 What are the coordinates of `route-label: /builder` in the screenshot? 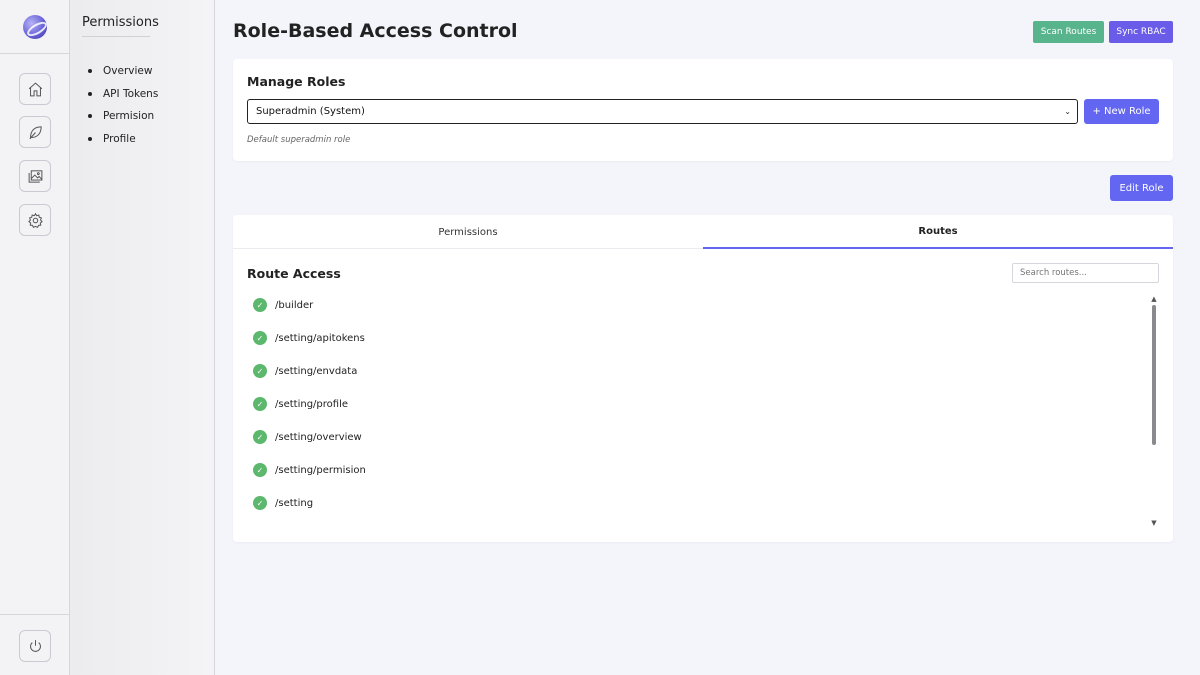 It's located at (294, 305).